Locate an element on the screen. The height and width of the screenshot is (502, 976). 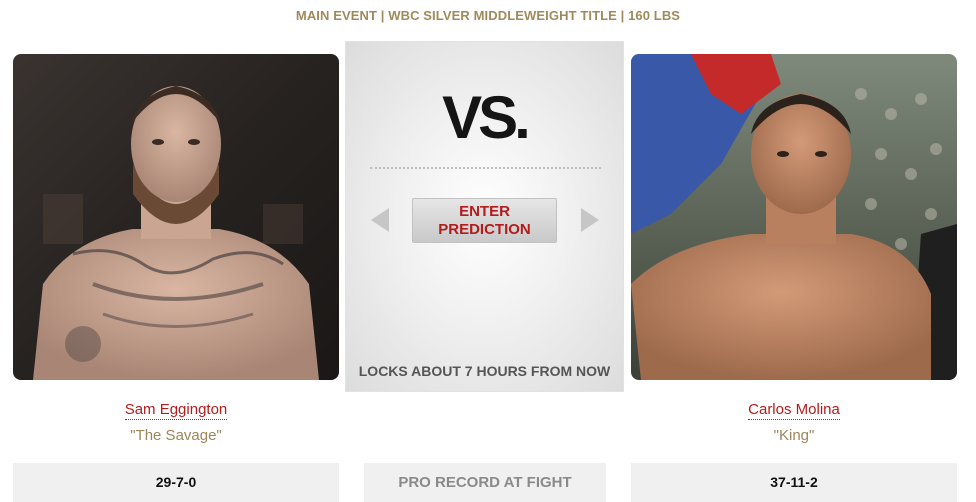
right-arrow-icon is located at coordinates (590, 220).